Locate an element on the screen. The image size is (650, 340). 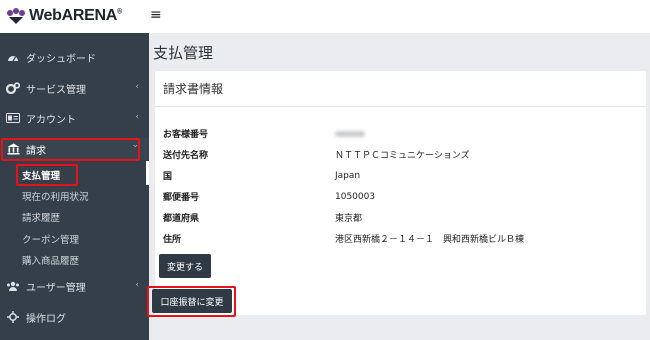
field-value: 港区西新橋２－１４－１ 興和西新橋ビルＢ棟 is located at coordinates (430, 240).